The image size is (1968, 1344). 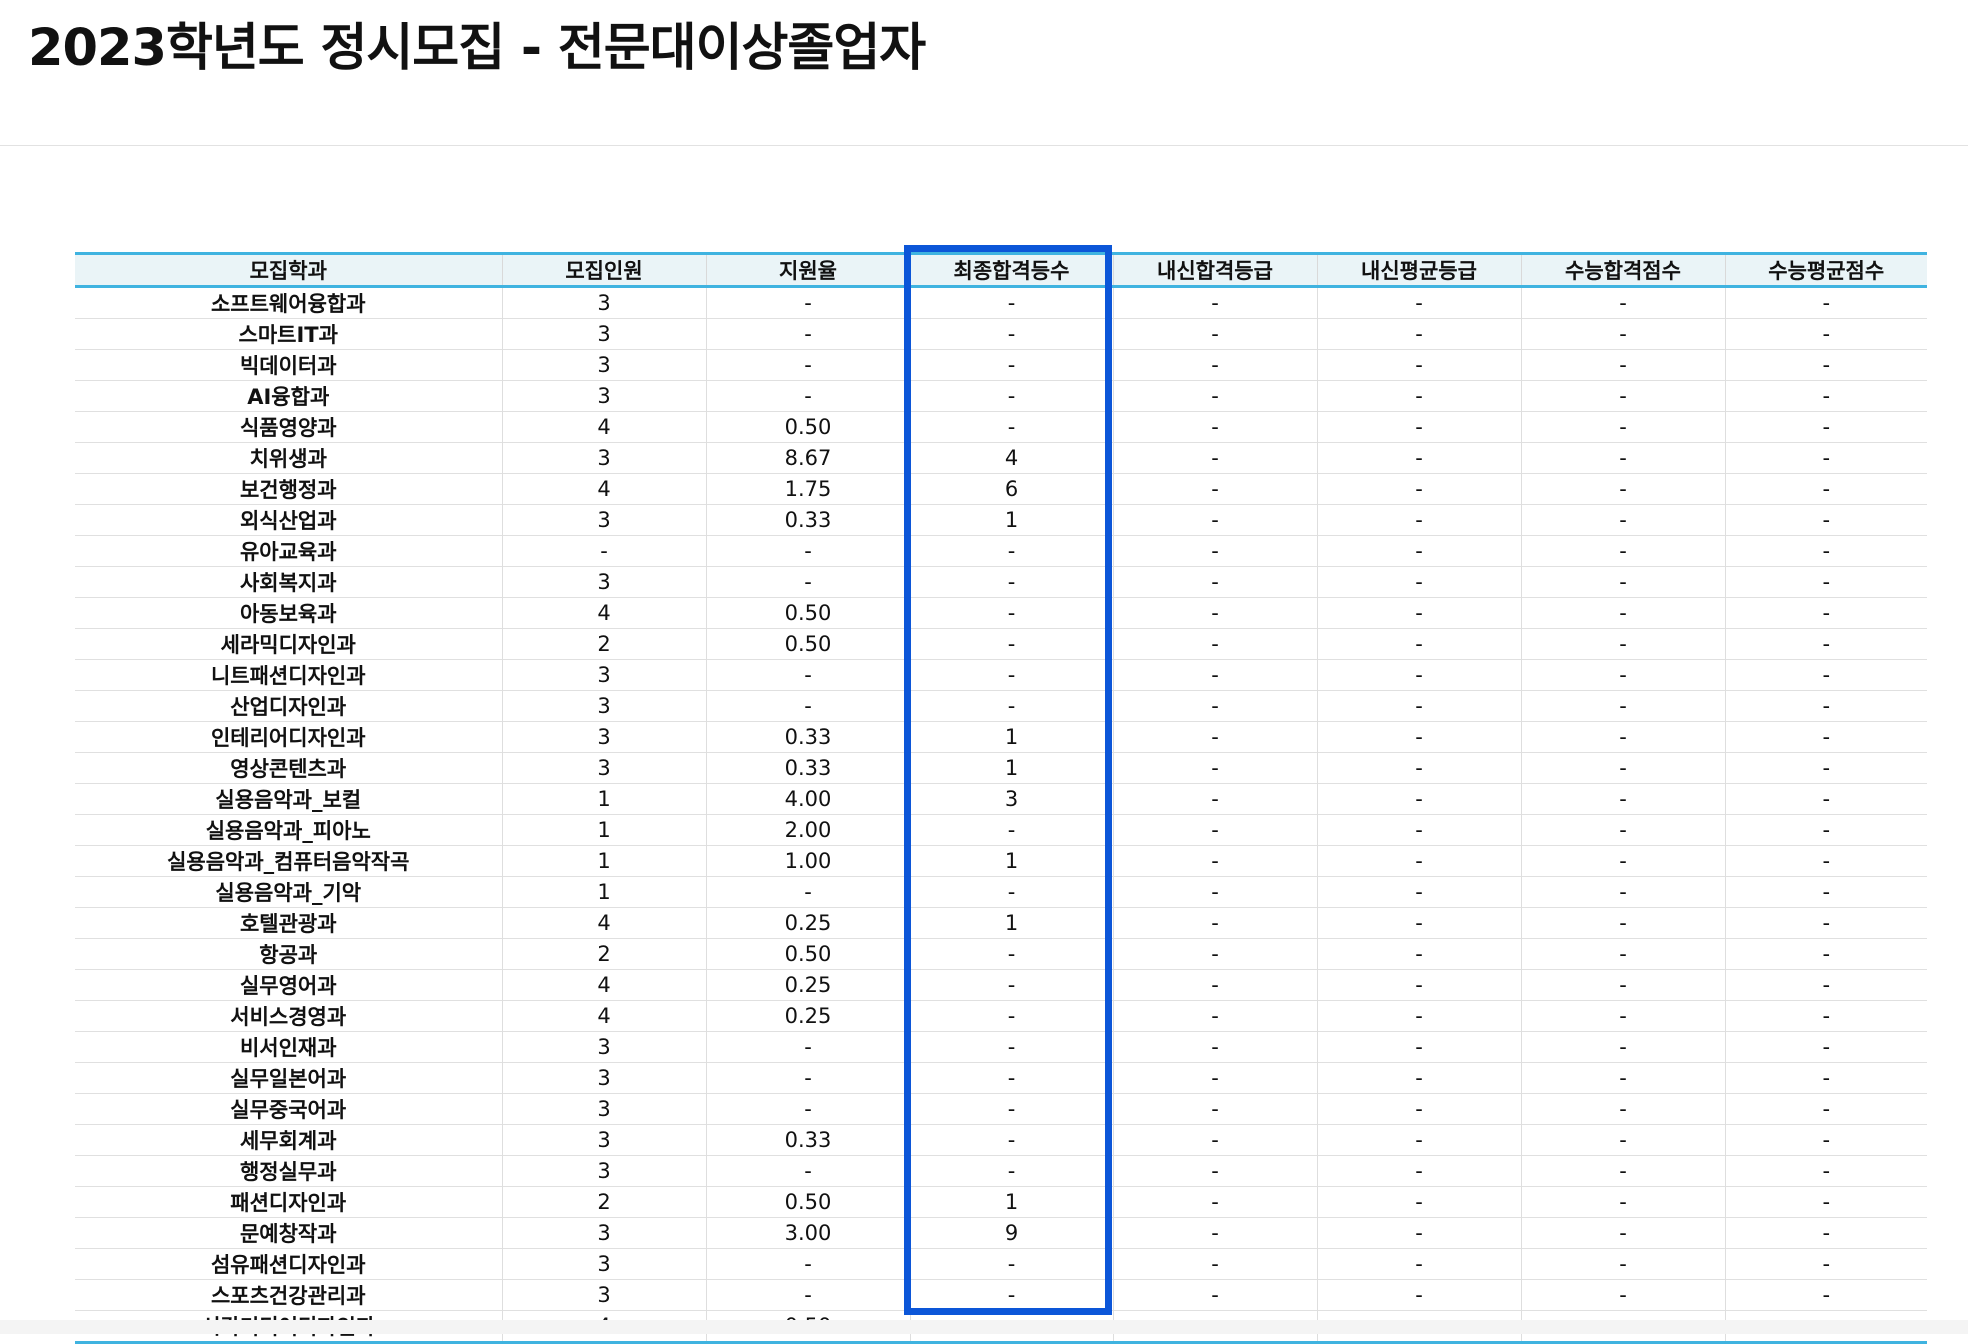 What do you see at coordinates (1001, 954) in the screenshot?
I see `table-row: 항공과 2 0.50- - - - -` at bounding box center [1001, 954].